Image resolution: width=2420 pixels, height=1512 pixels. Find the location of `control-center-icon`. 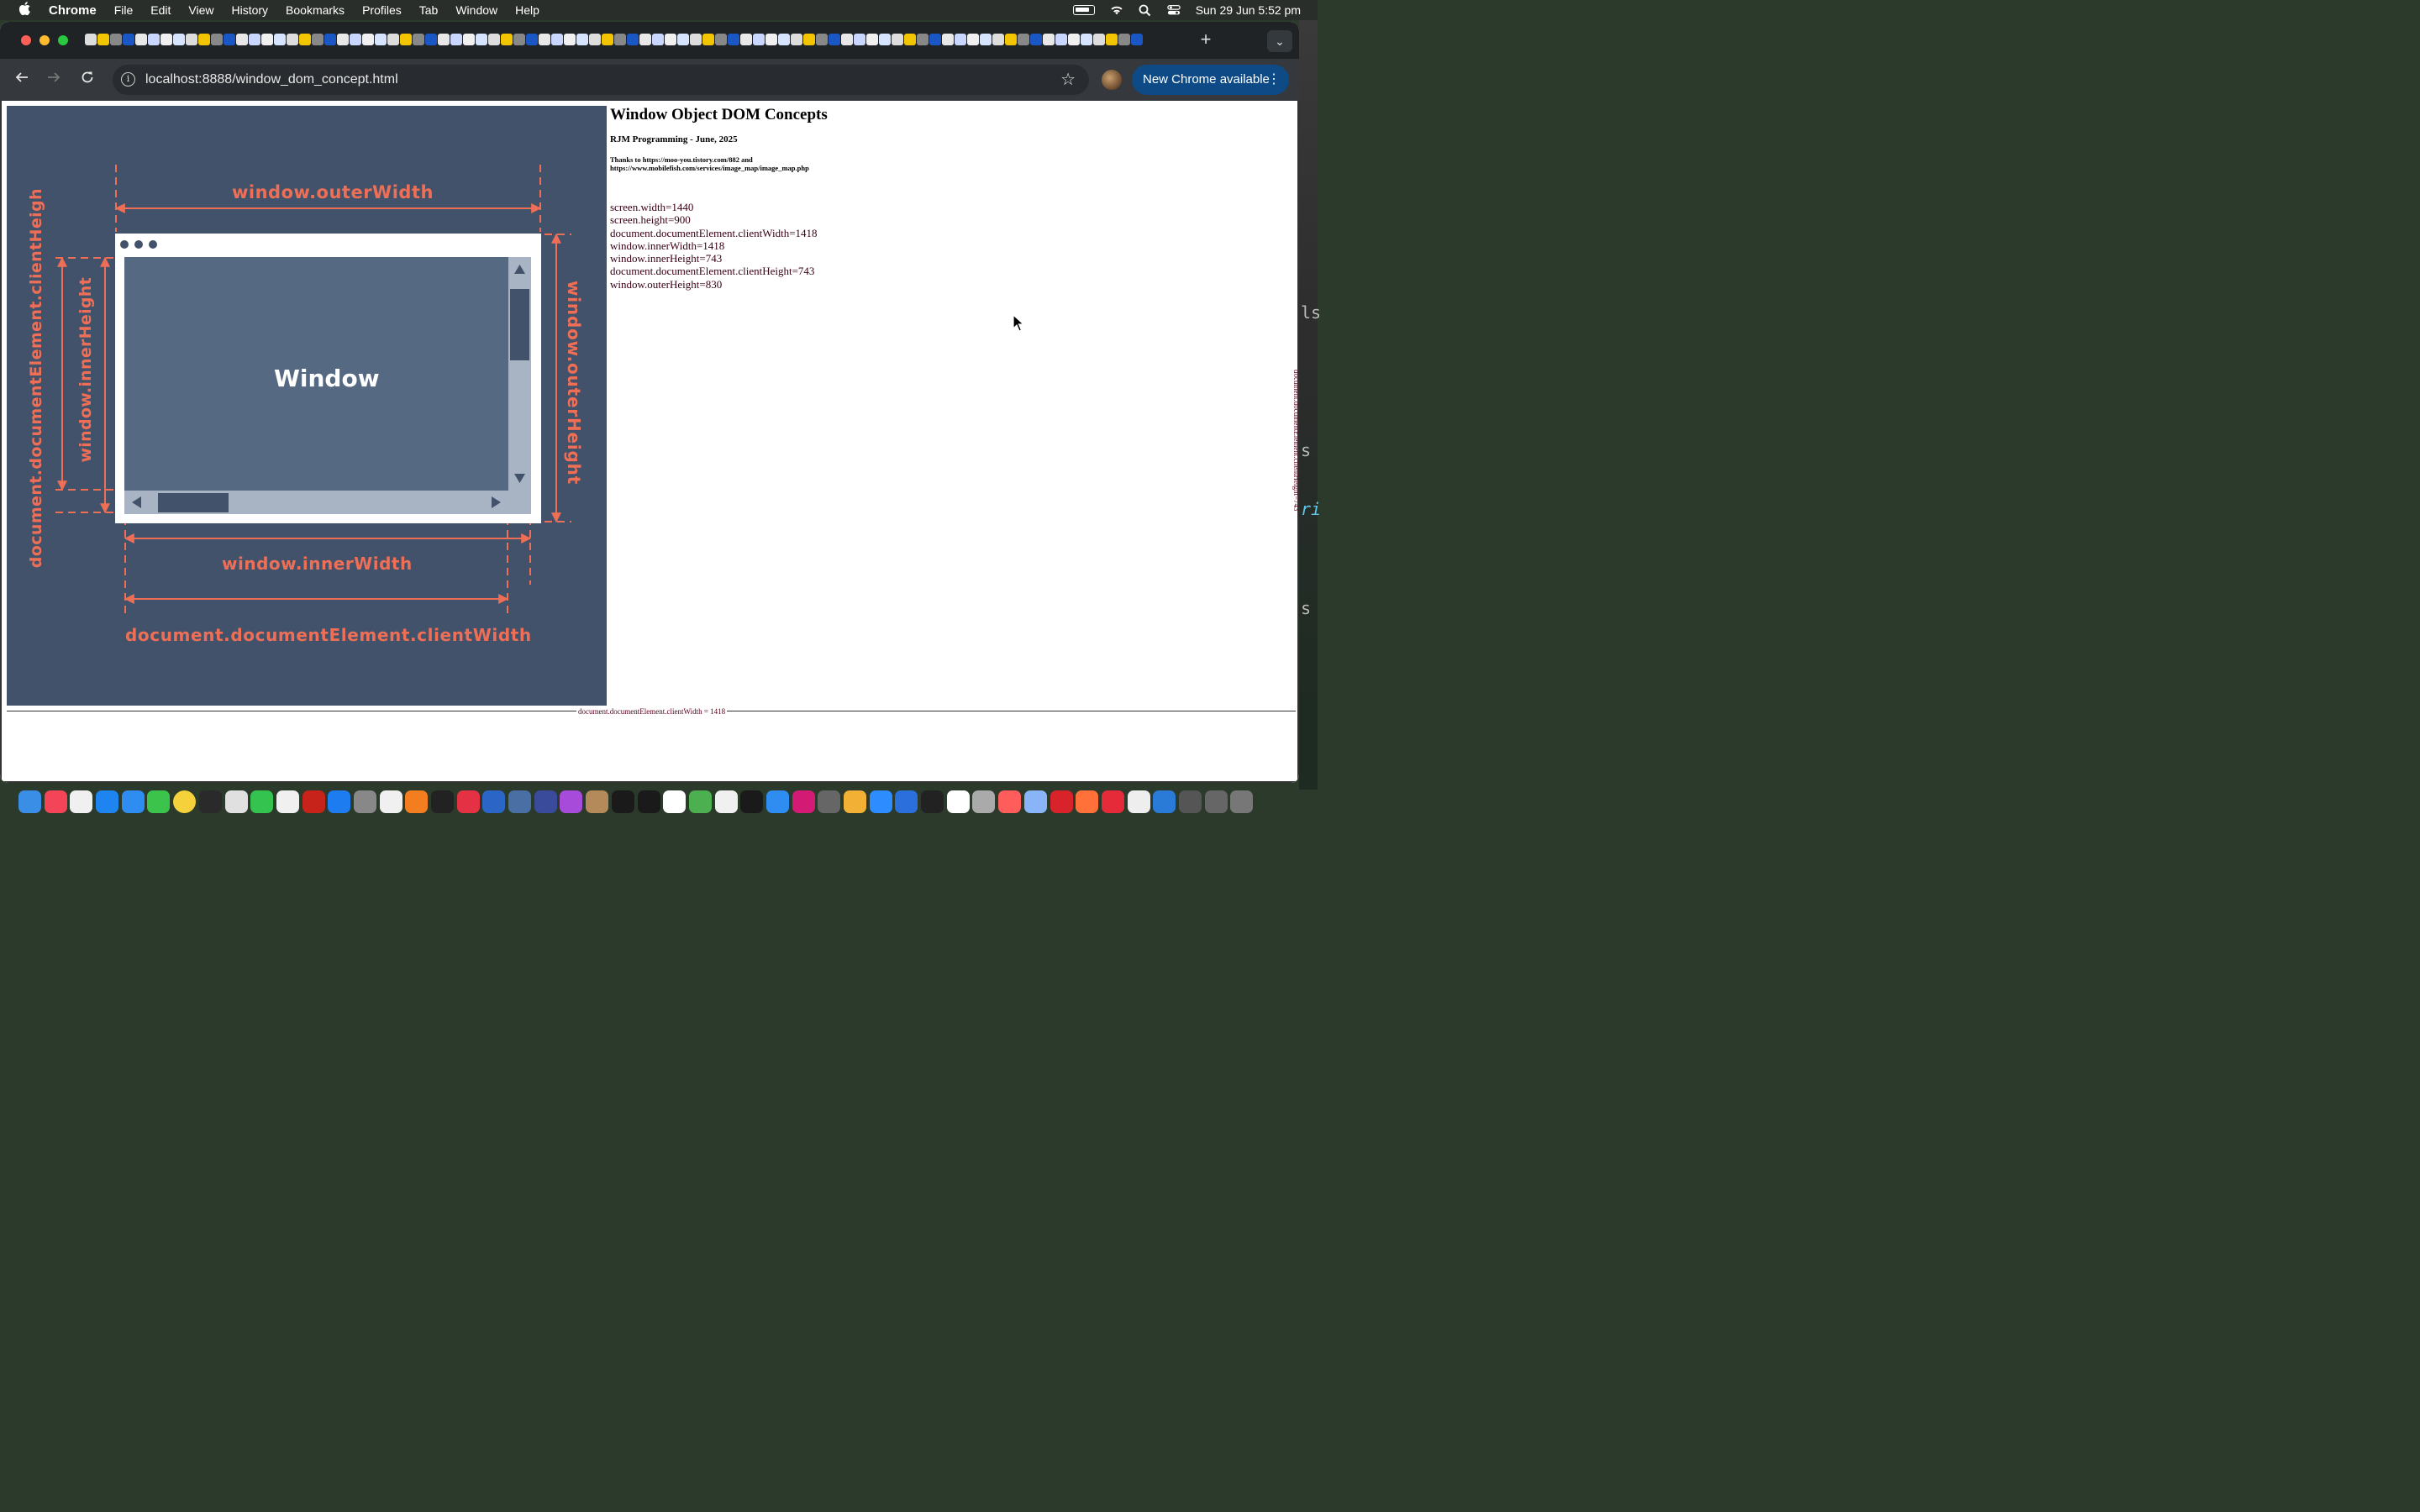

control-center-icon is located at coordinates (1173, 10).